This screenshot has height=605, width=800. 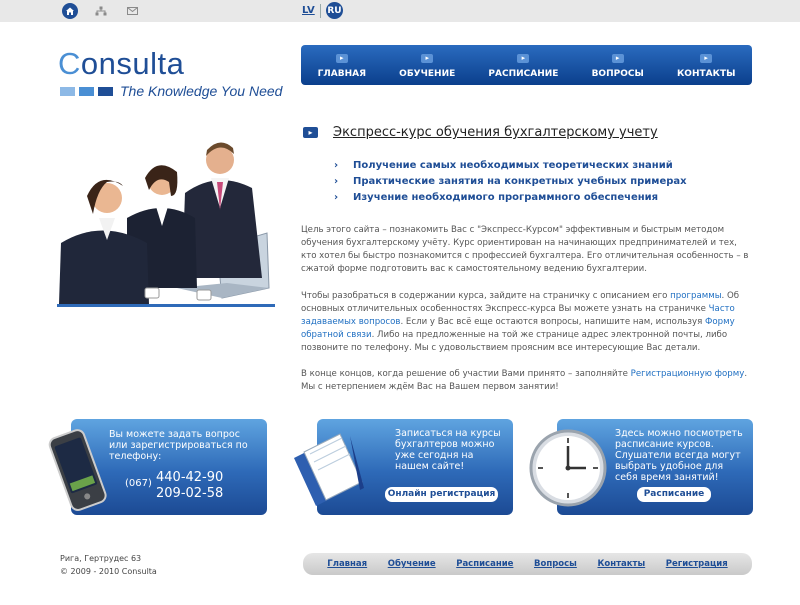 What do you see at coordinates (320, 11) in the screenshot?
I see `language-separator` at bounding box center [320, 11].